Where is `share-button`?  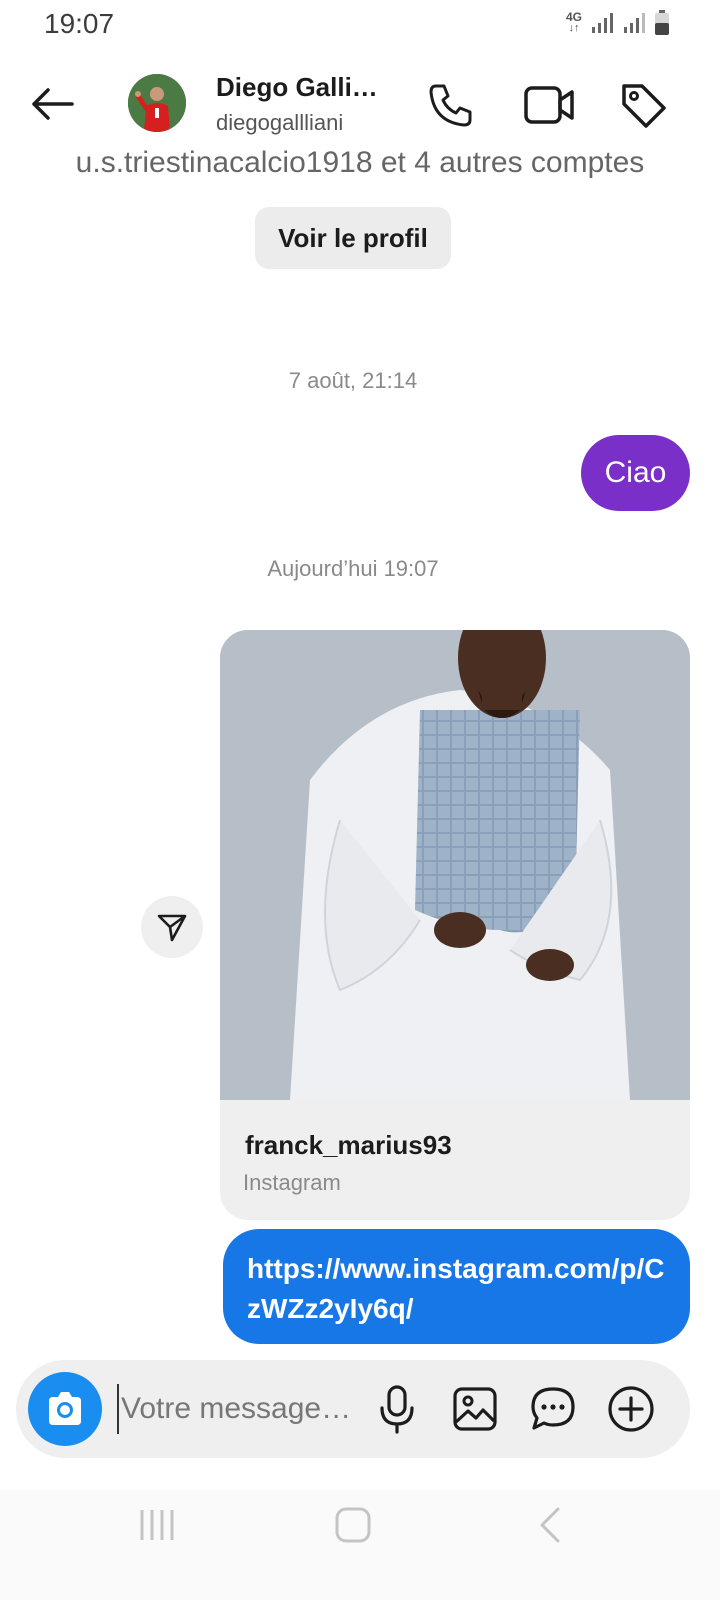
share-button is located at coordinates (172, 927).